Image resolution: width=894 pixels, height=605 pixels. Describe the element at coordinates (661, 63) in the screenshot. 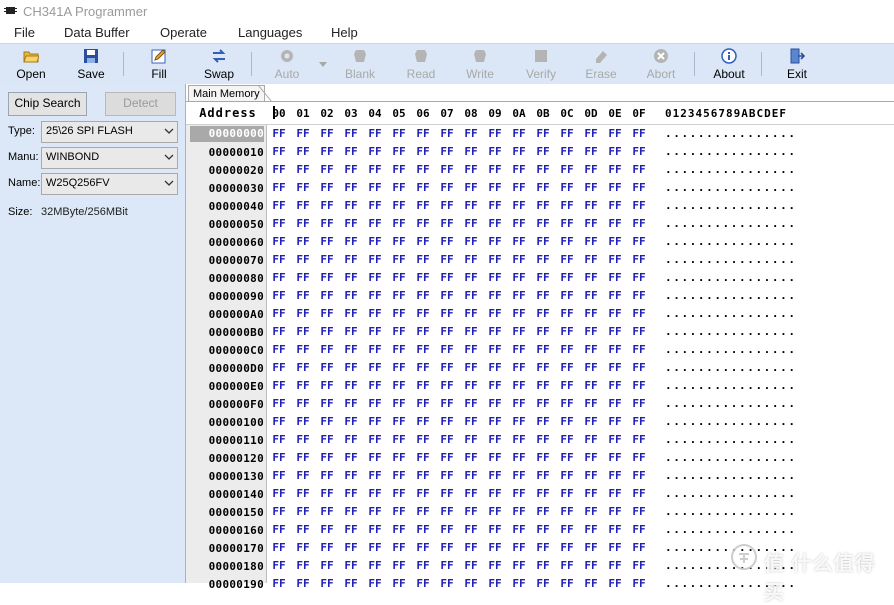

I see `abort-button: Abort` at that location.